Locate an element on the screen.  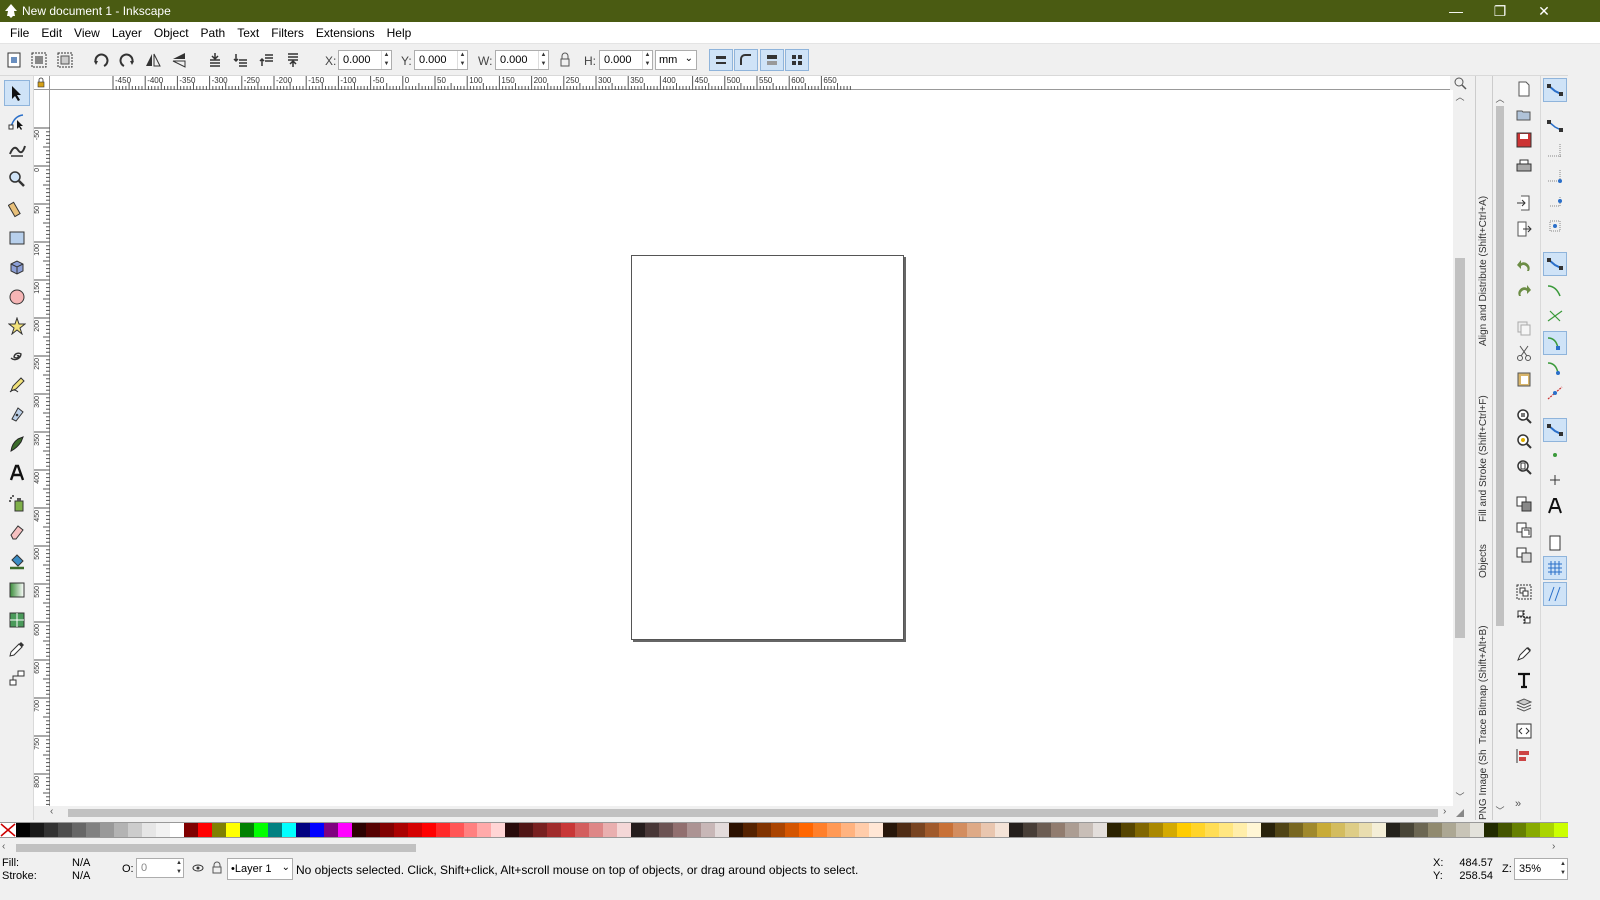
y-input: 0.000 ▲ ▼ is located at coordinates (441, 60).